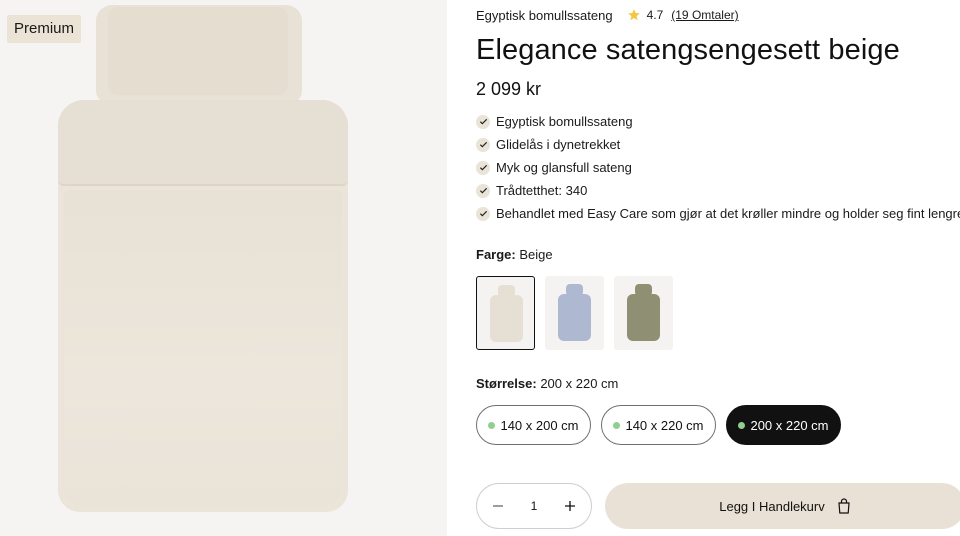 Image resolution: width=960 pixels, height=536 pixels. Describe the element at coordinates (655, 15) in the screenshot. I see `rating-value: 4.7` at that location.